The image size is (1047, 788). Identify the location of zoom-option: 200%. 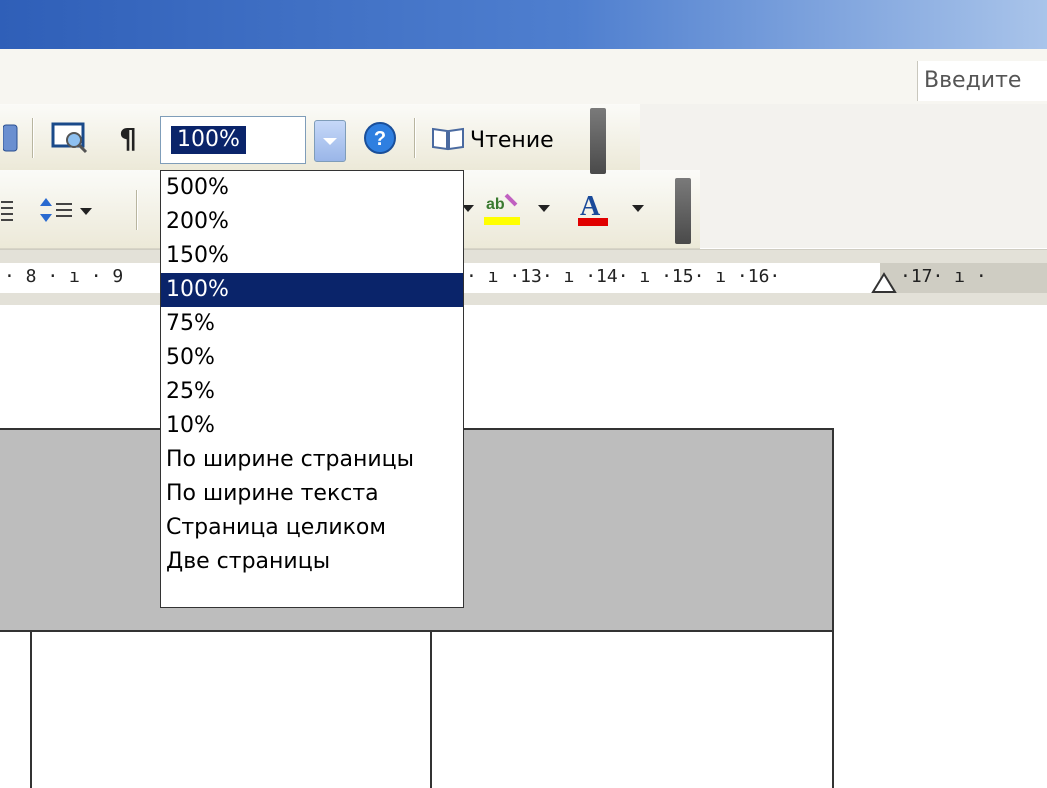
(312, 222).